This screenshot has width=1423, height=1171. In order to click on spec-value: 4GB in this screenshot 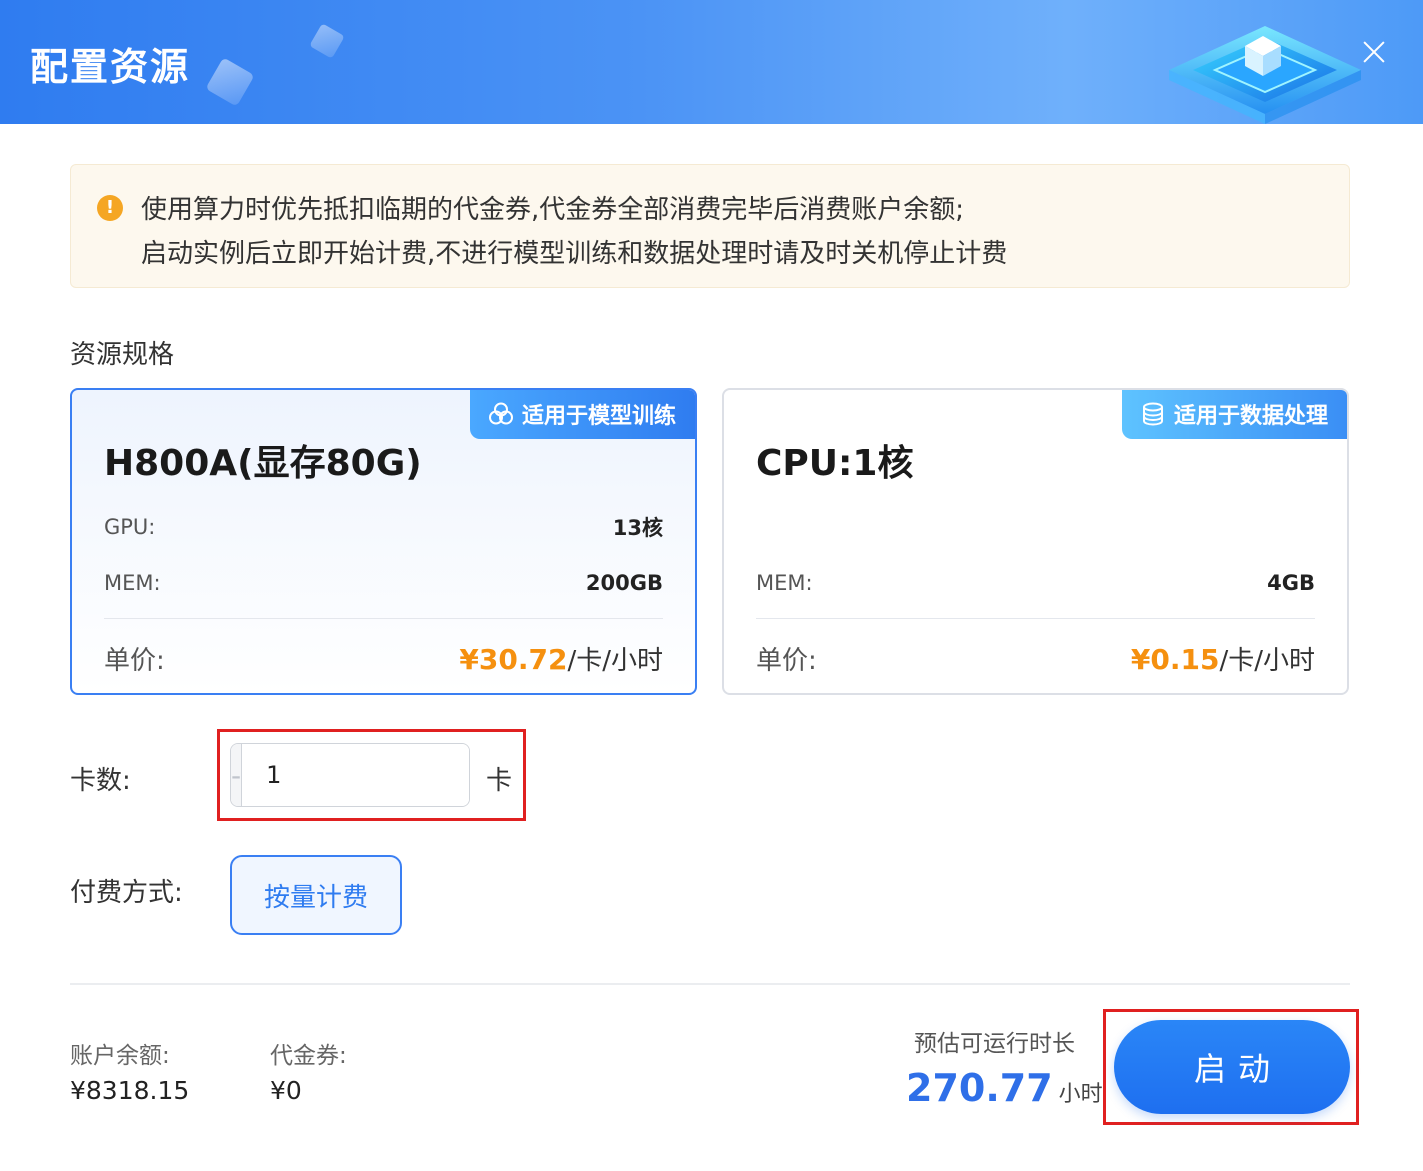, I will do `click(1291, 583)`.